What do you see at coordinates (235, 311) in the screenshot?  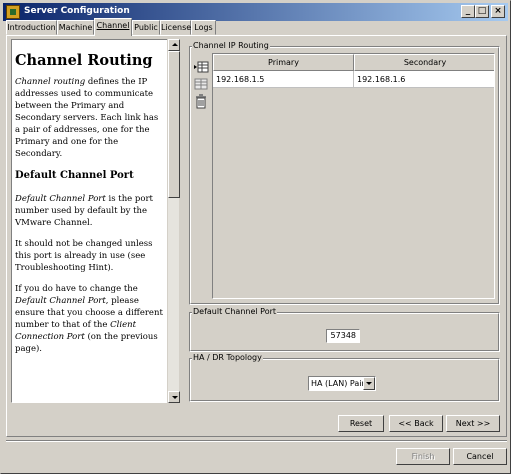 I see `group-label: Default Channel Port` at bounding box center [235, 311].